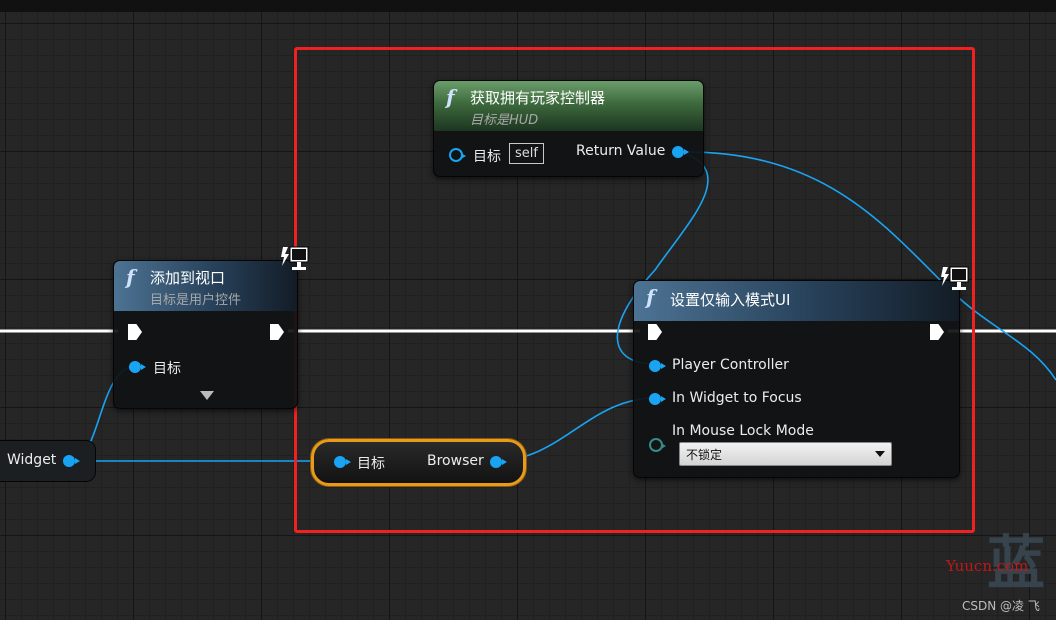  I want to click on browser-output-pin, so click(498, 462).